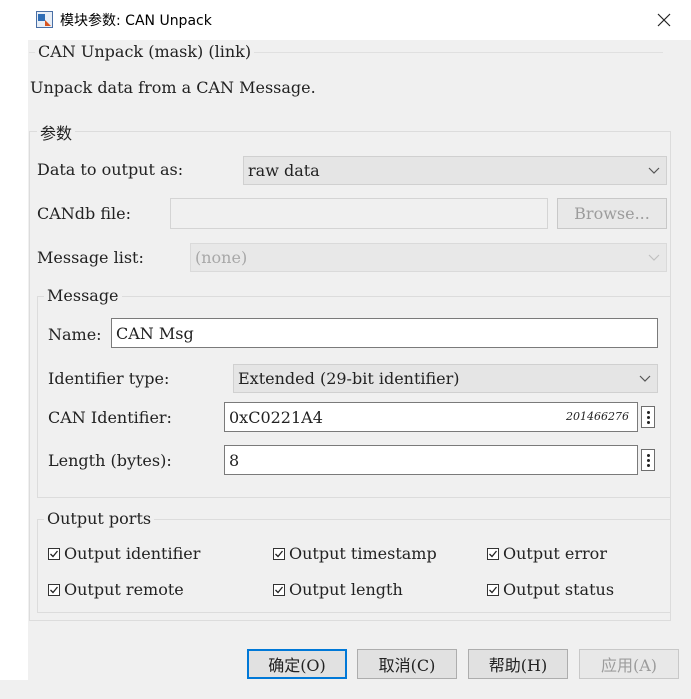  I want to click on title-bar: 模块参数: CAN Unpack, so click(345, 20).